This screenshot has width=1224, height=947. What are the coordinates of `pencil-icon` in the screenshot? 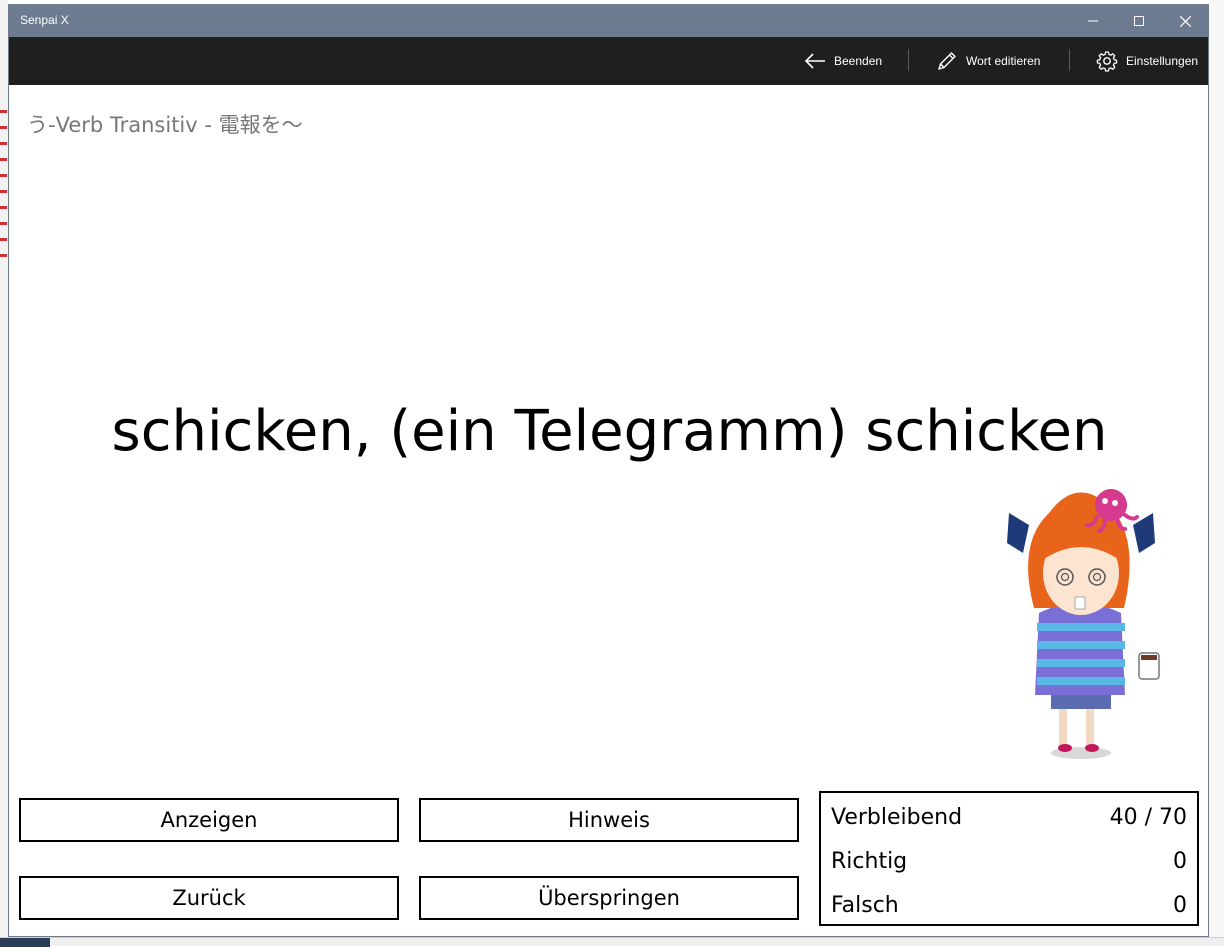 It's located at (947, 61).